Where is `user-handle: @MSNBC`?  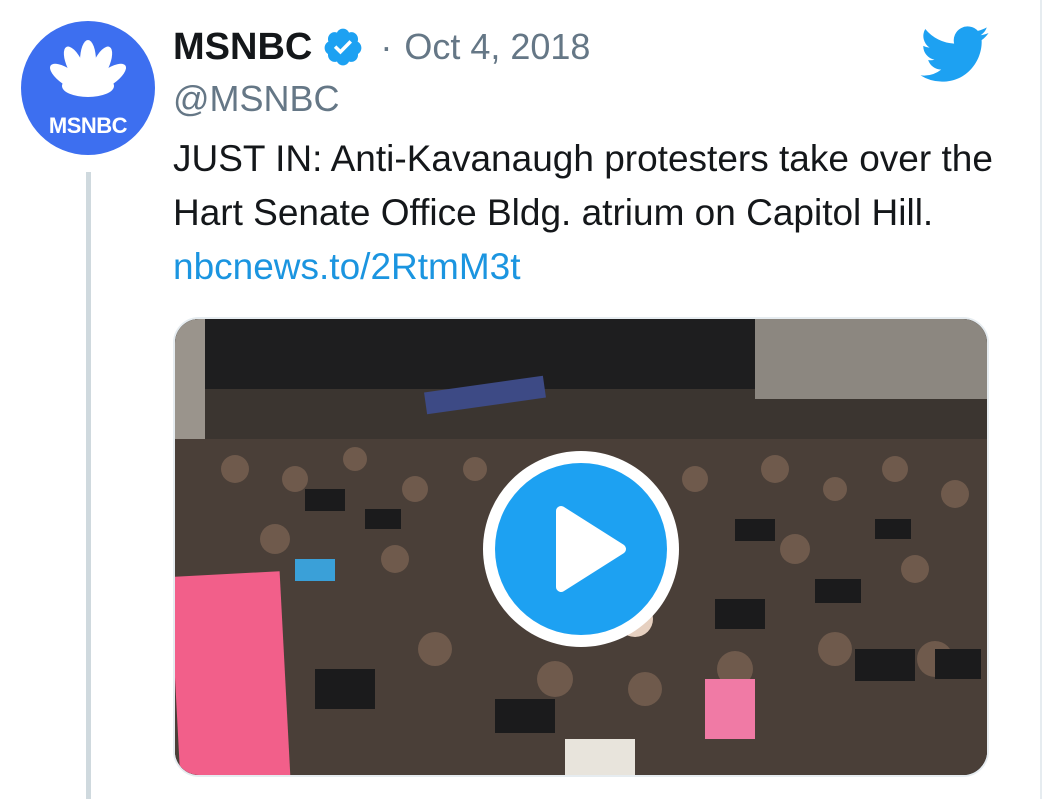
user-handle: @MSNBC is located at coordinates (256, 99).